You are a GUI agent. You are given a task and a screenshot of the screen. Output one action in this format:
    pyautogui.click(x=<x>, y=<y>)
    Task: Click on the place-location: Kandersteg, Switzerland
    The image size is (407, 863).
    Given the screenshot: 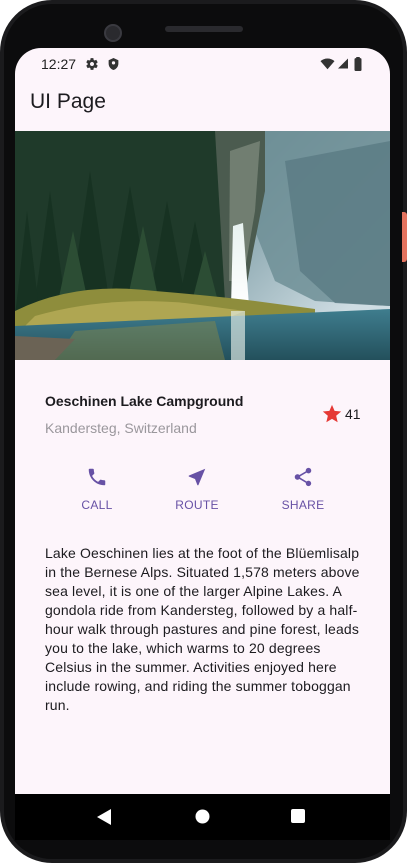 What is the action you would take?
    pyautogui.click(x=121, y=428)
    